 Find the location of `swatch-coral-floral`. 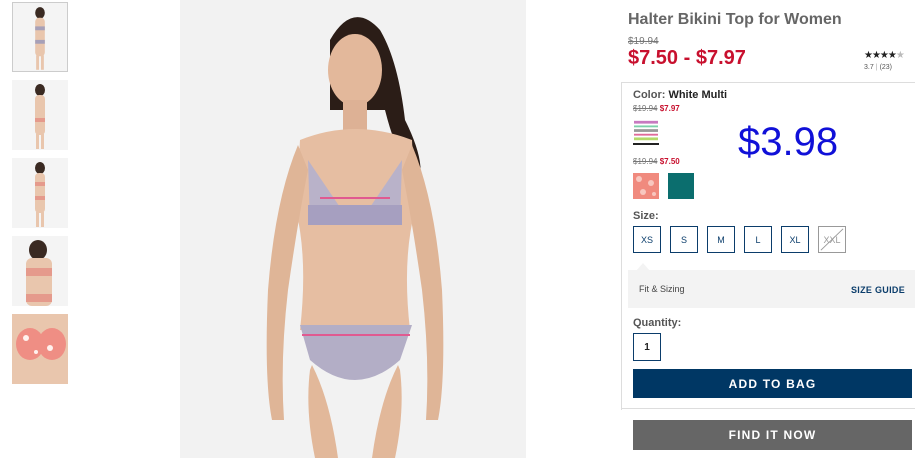

swatch-coral-floral is located at coordinates (646, 186).